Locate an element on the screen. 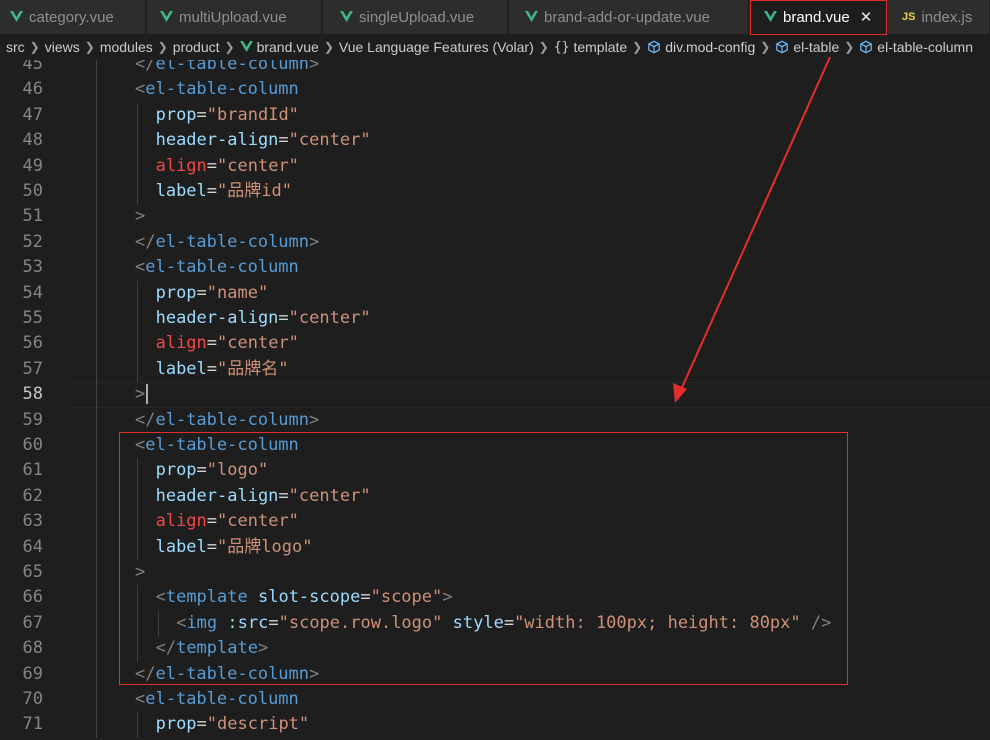 The width and height of the screenshot is (990, 740). code-line: 65 > is located at coordinates (495, 573).